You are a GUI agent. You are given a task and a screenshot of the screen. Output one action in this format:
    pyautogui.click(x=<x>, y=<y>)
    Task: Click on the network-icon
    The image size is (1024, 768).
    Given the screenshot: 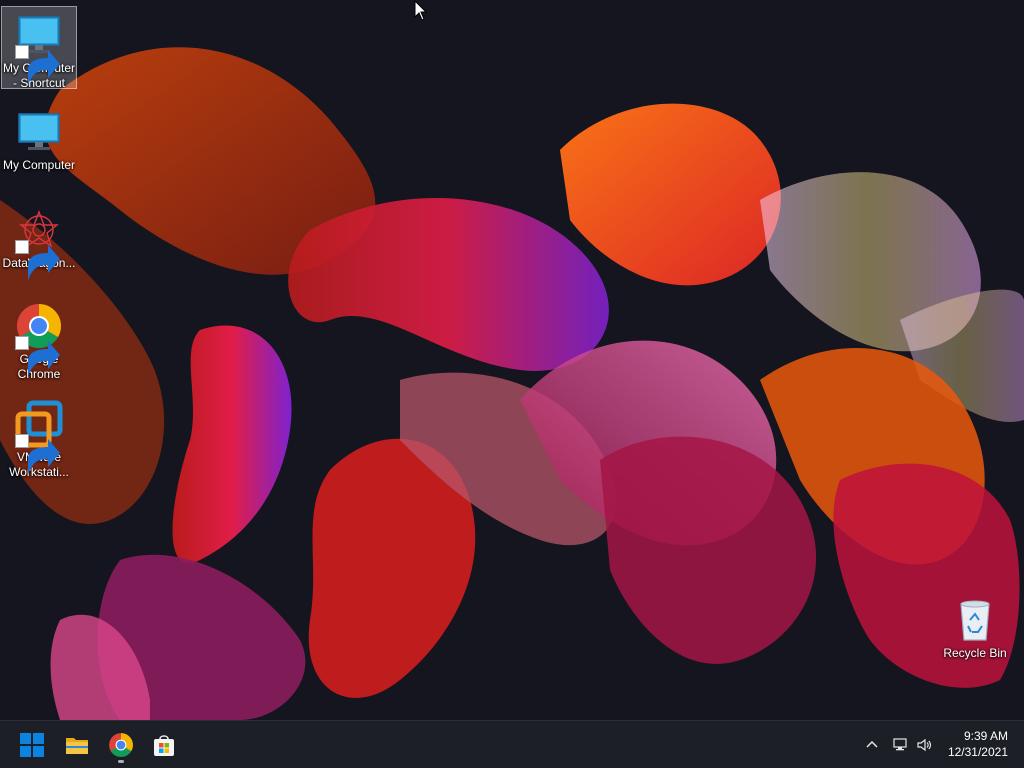 What is the action you would take?
    pyautogui.click(x=900, y=744)
    